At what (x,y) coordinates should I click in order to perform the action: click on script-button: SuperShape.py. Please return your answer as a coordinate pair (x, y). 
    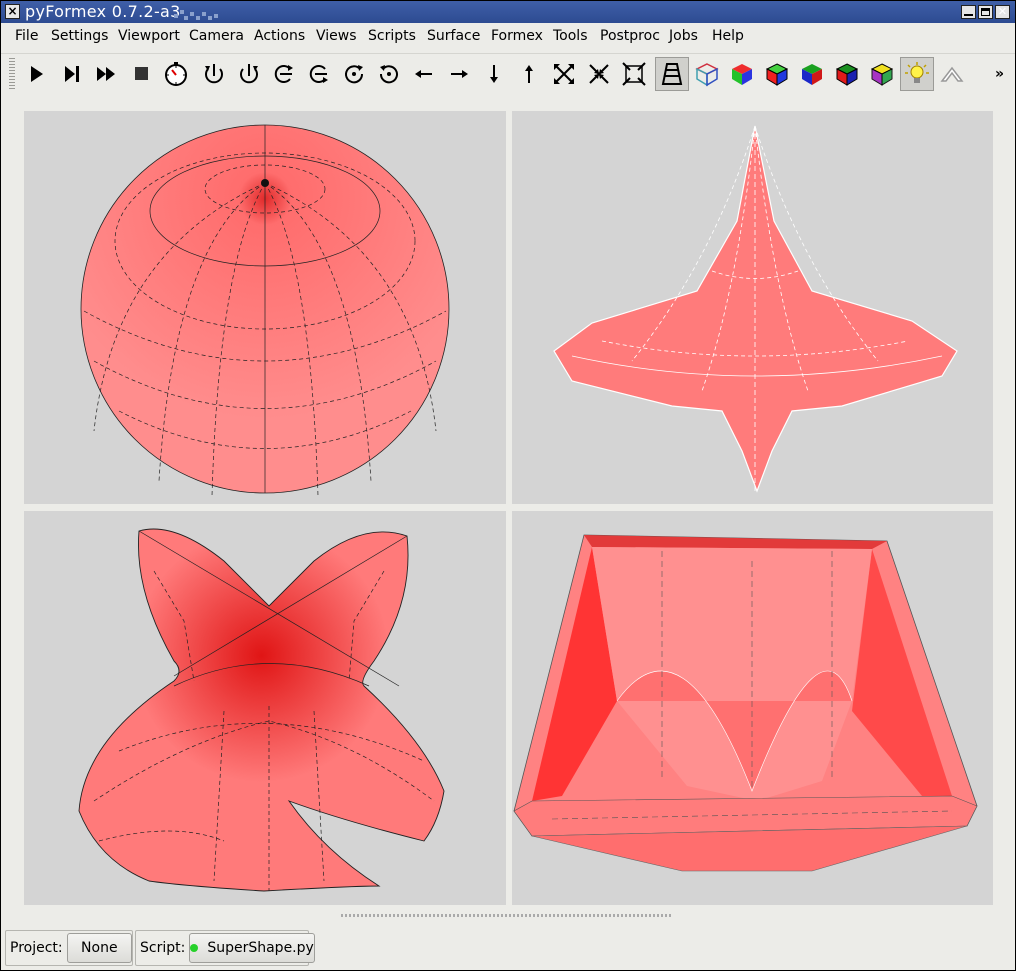
    Looking at the image, I should click on (252, 948).